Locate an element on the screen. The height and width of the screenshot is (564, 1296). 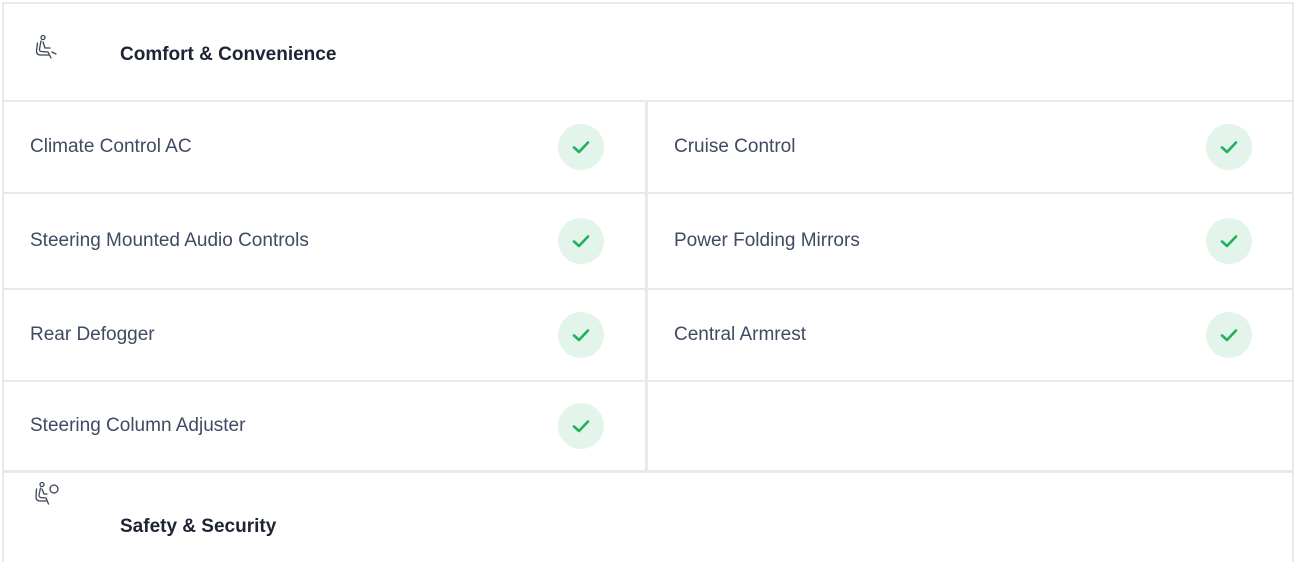
feature-label: Steering Mounted Audio Controls is located at coordinates (169, 240).